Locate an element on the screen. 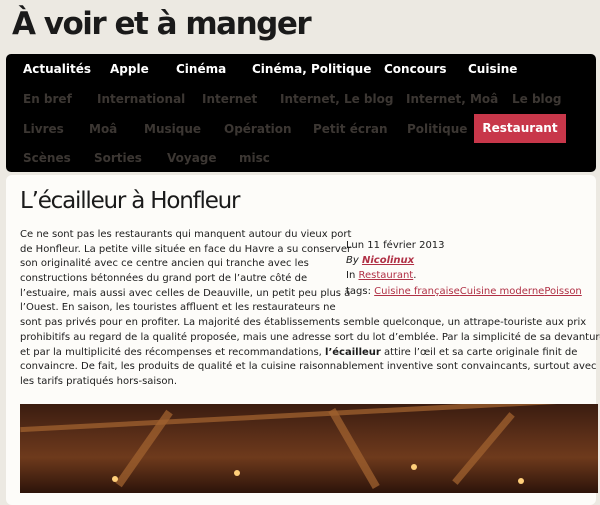 The height and width of the screenshot is (505, 600). nav-item-internet-moa: Internet, Moâ is located at coordinates (452, 99).